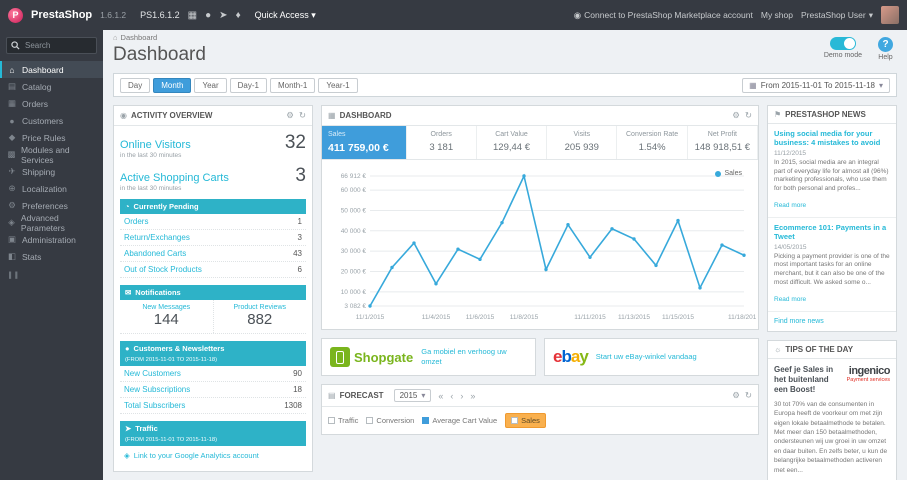 This screenshot has height=480, width=907. Describe the element at coordinates (128, 292) in the screenshot. I see `notifications-icon: ✉` at that location.